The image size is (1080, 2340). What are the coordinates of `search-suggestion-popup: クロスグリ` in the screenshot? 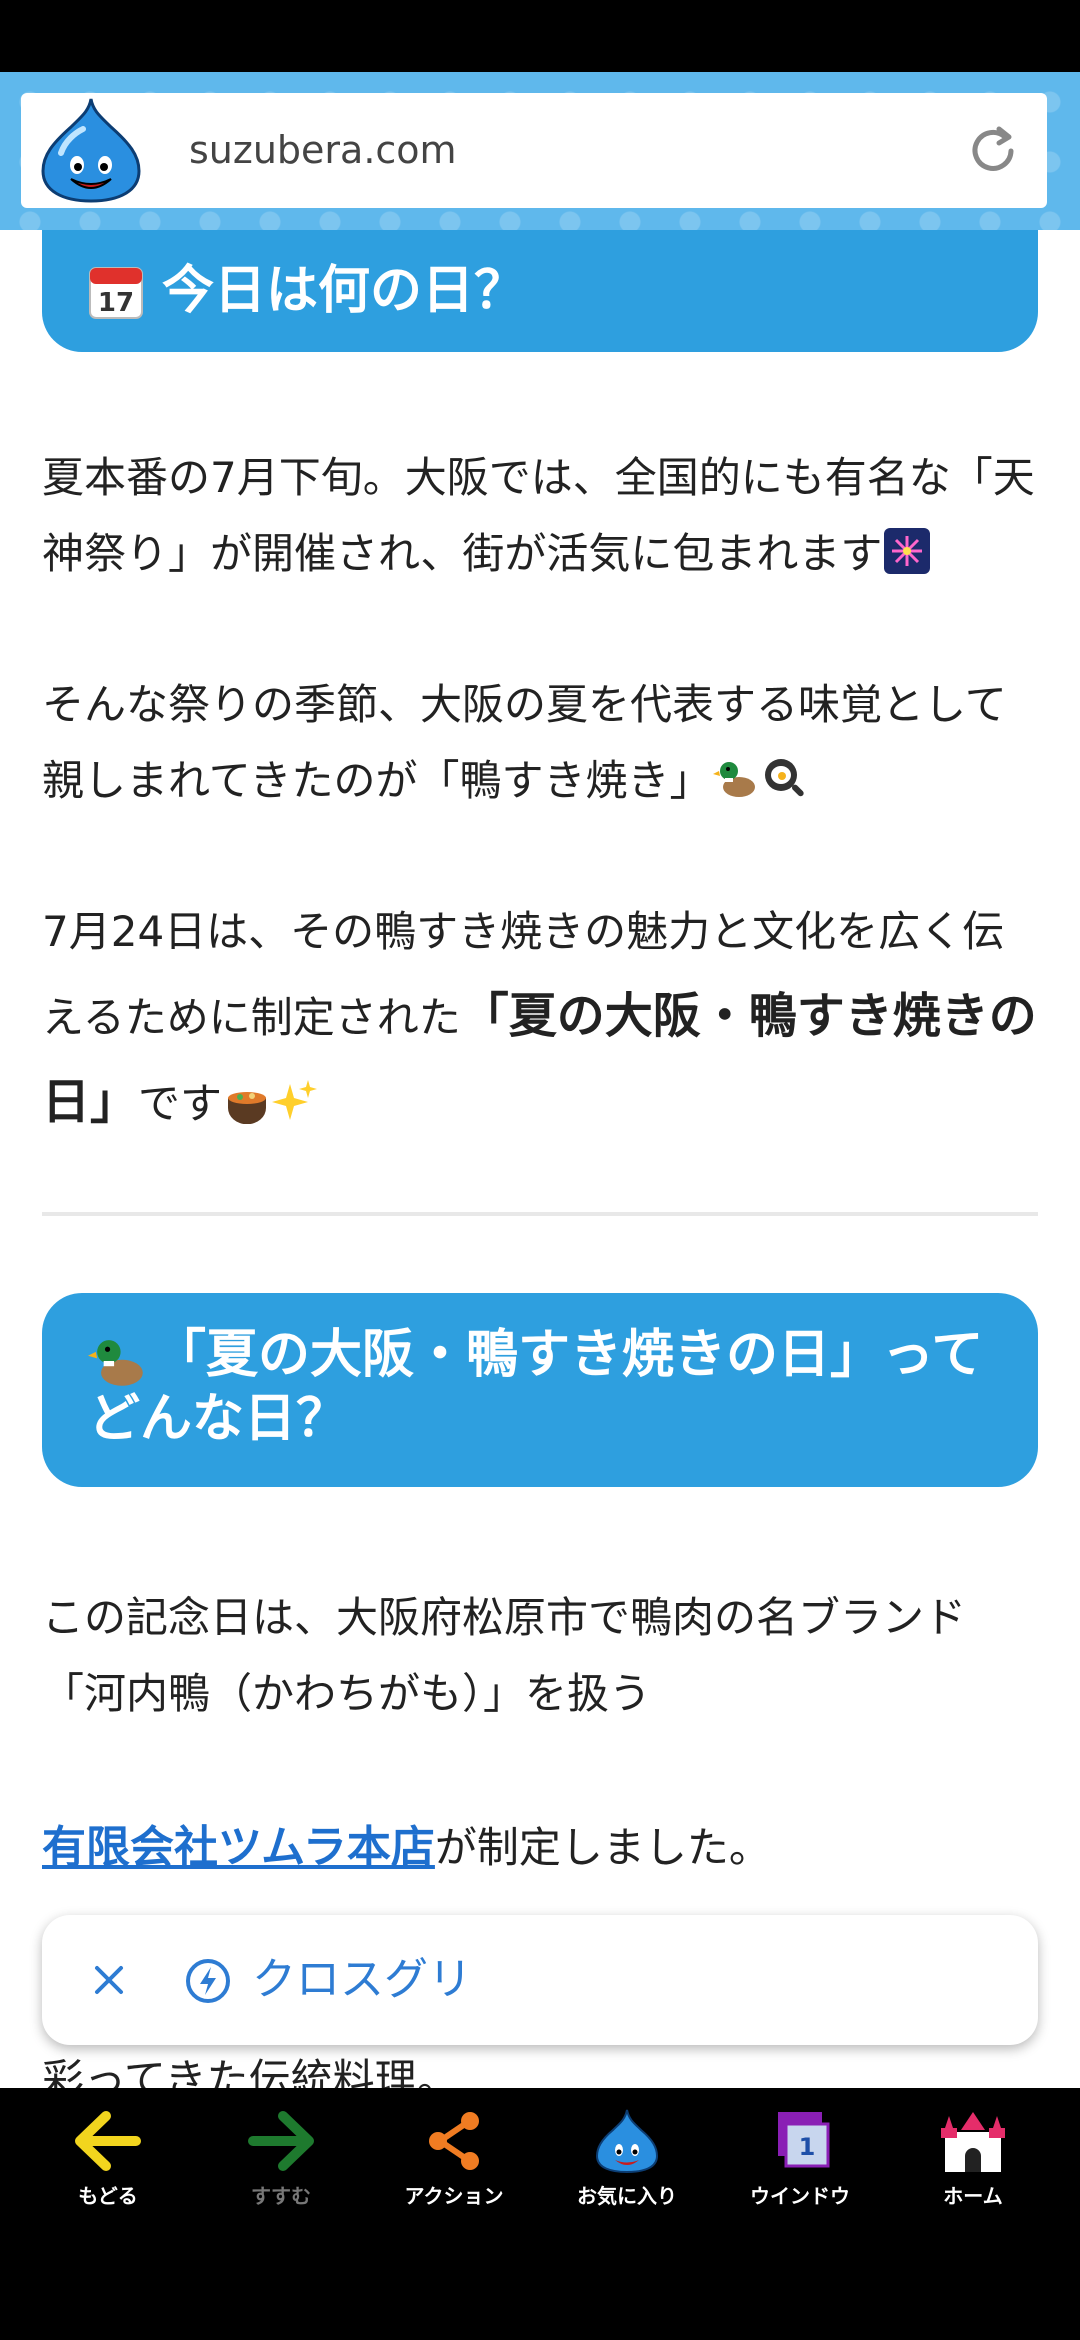 It's located at (540, 1980).